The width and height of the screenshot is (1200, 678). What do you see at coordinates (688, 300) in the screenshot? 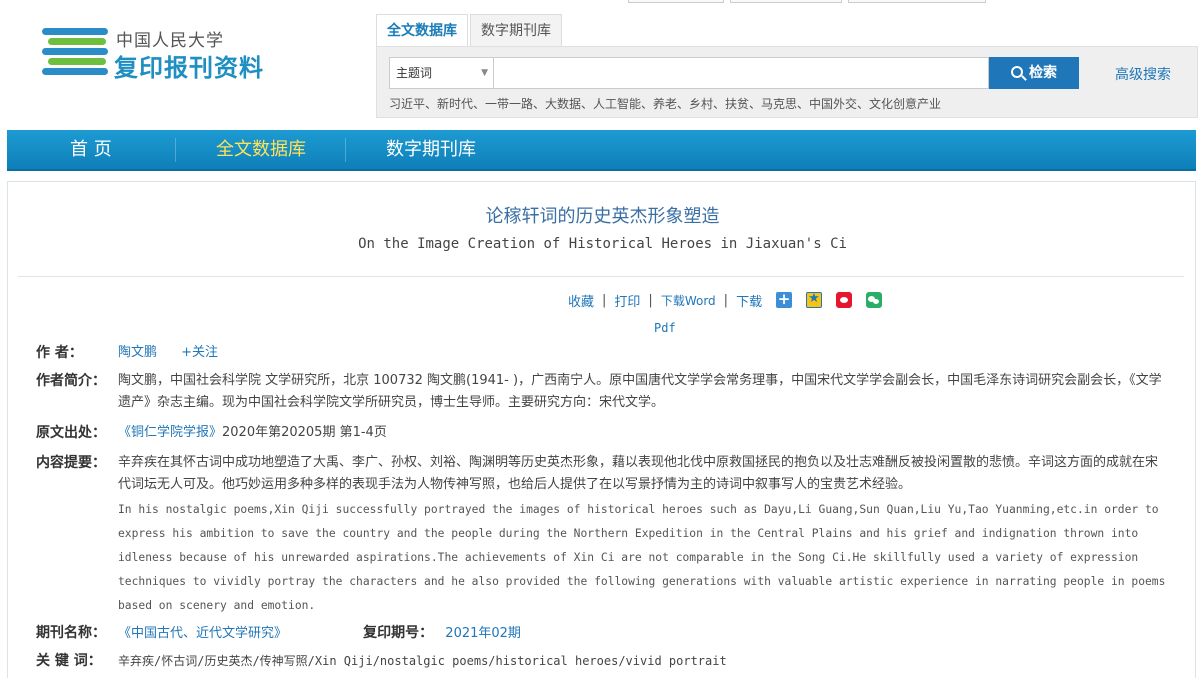
I see `download-word-link: 下载Word` at bounding box center [688, 300].